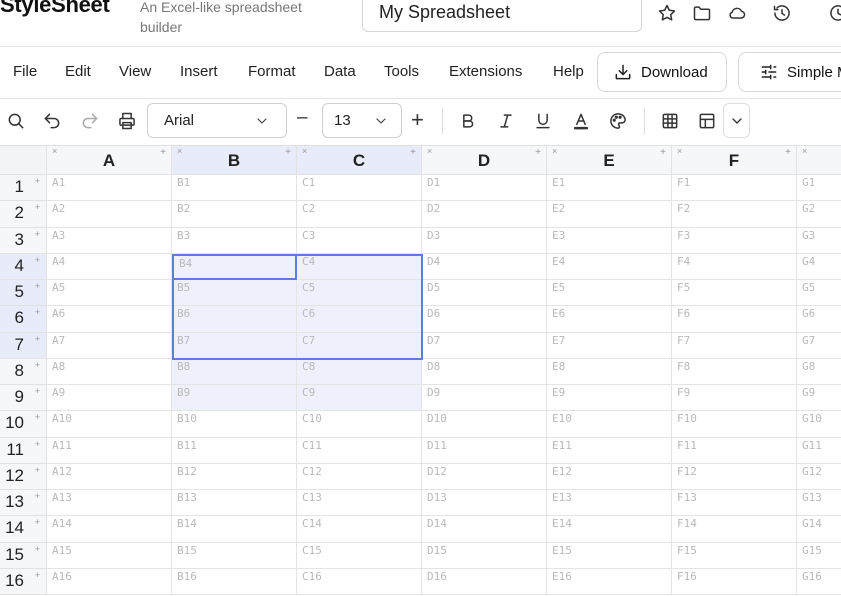 Image resolution: width=841 pixels, height=596 pixels. I want to click on cell-c5: C5, so click(359, 293).